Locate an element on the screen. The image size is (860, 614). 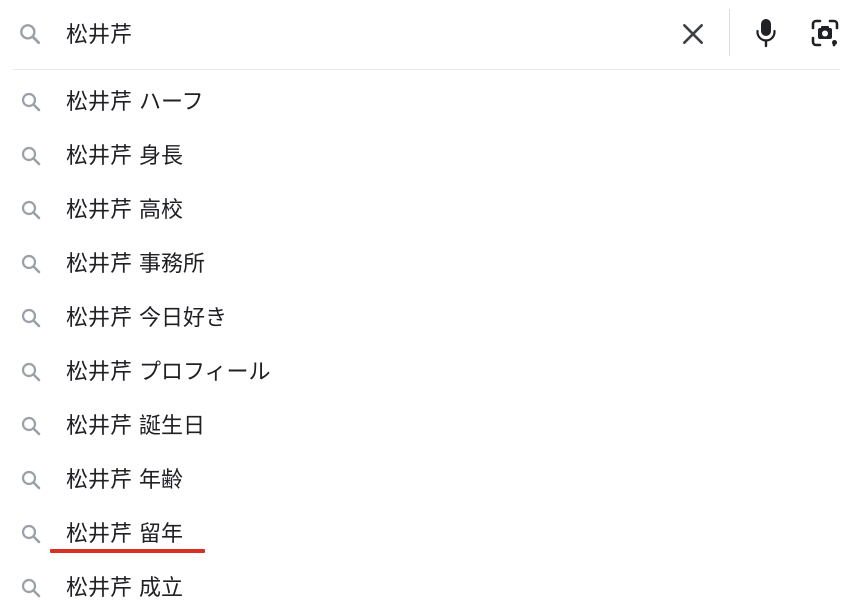
suggestion-text: 松井芹 誕生日 is located at coordinates (135, 426).